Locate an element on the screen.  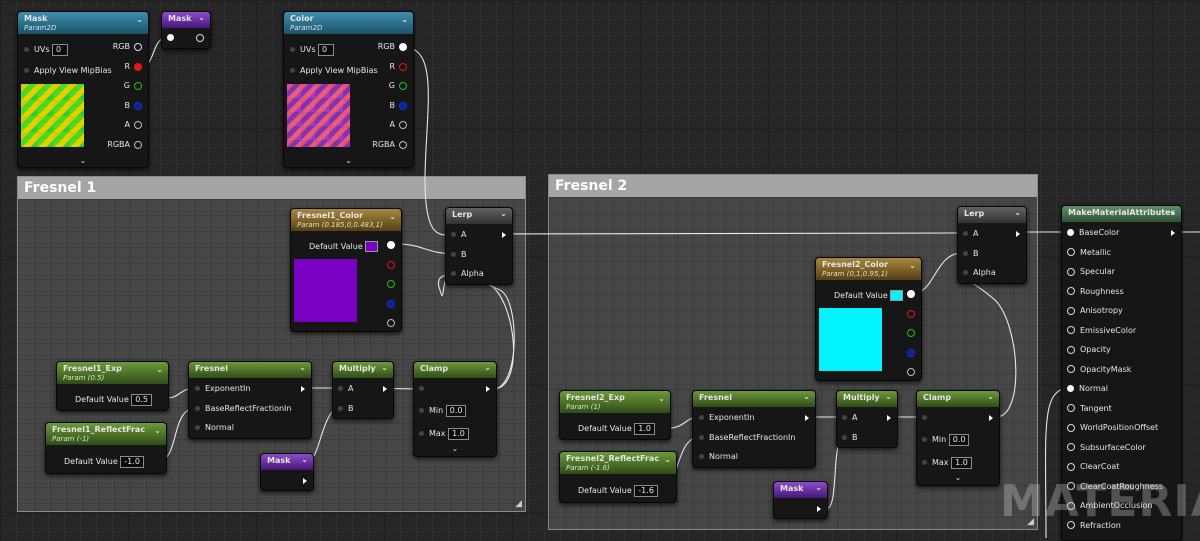
node-mask-param: Mask ⌄ is located at coordinates (186, 30).